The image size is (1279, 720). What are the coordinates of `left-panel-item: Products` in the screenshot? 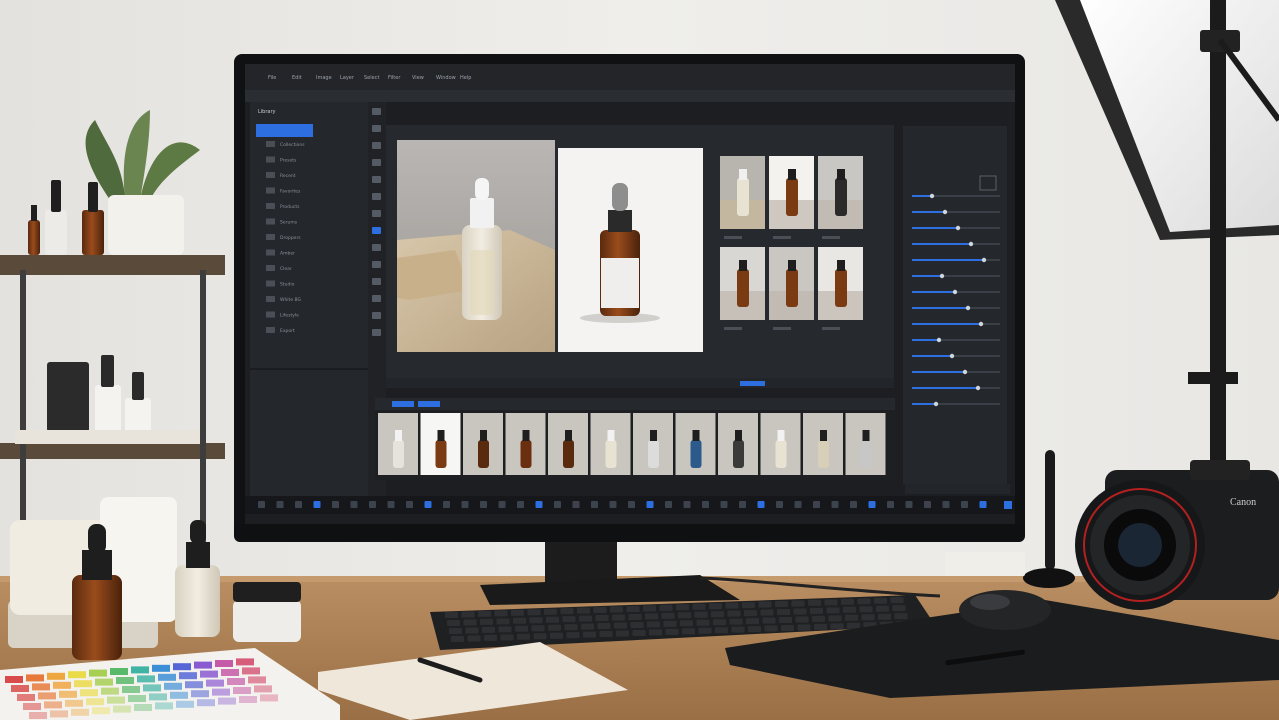 It's located at (290, 207).